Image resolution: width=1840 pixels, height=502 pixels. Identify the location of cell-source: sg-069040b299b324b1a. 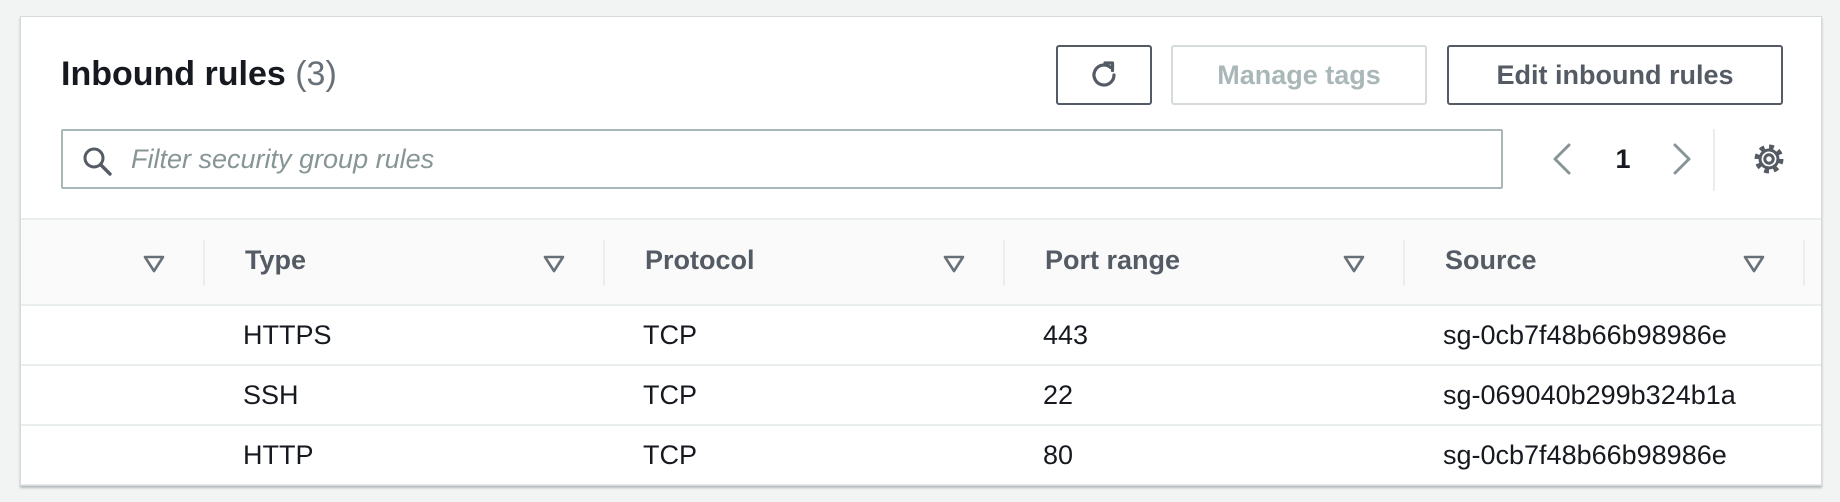
(1589, 395).